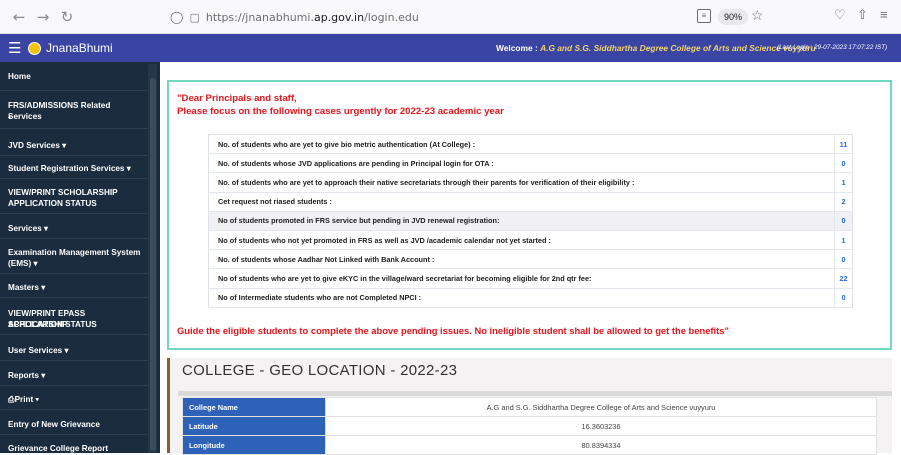  What do you see at coordinates (76, 203) in the screenshot?
I see `sidebar-item-scholarship-status-line2: APPLICATION STATUS` at bounding box center [76, 203].